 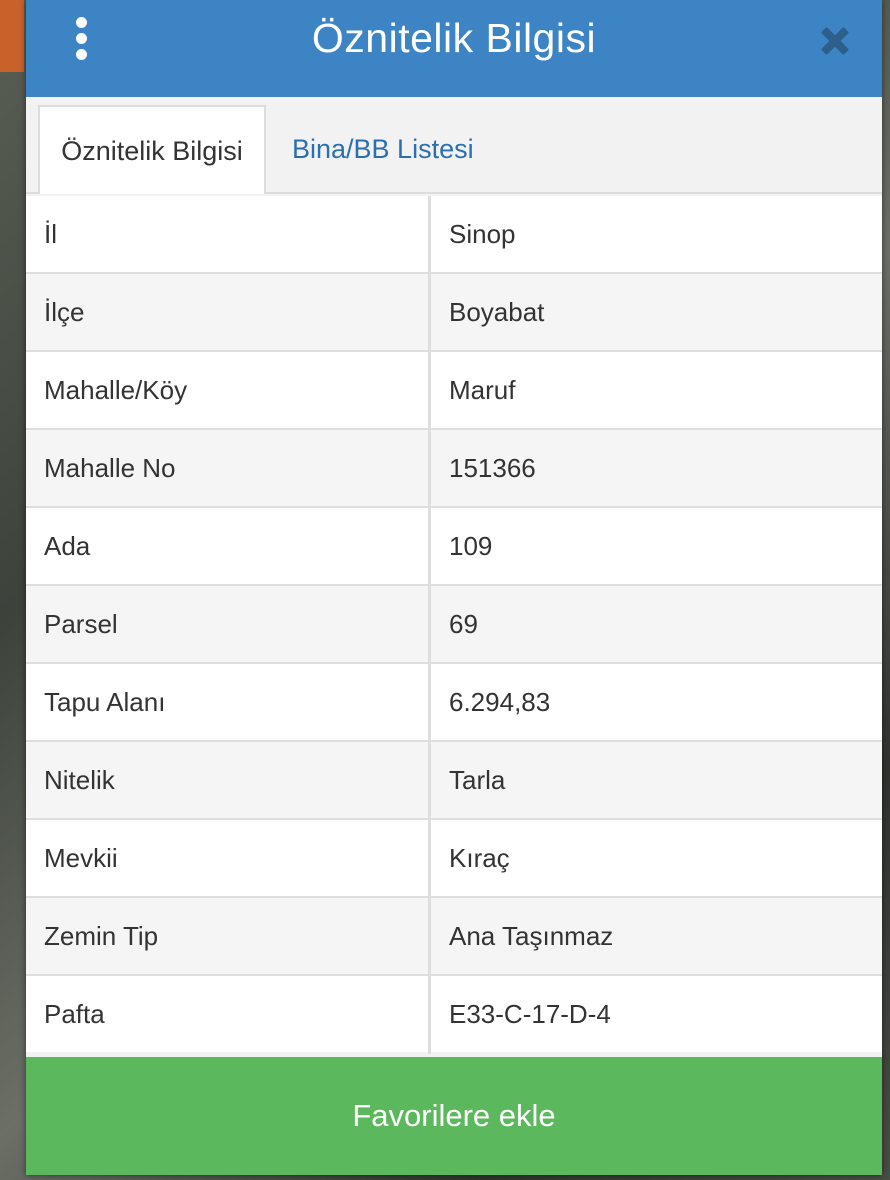 What do you see at coordinates (656, 234) in the screenshot?
I see `attribute-value: Sinop` at bounding box center [656, 234].